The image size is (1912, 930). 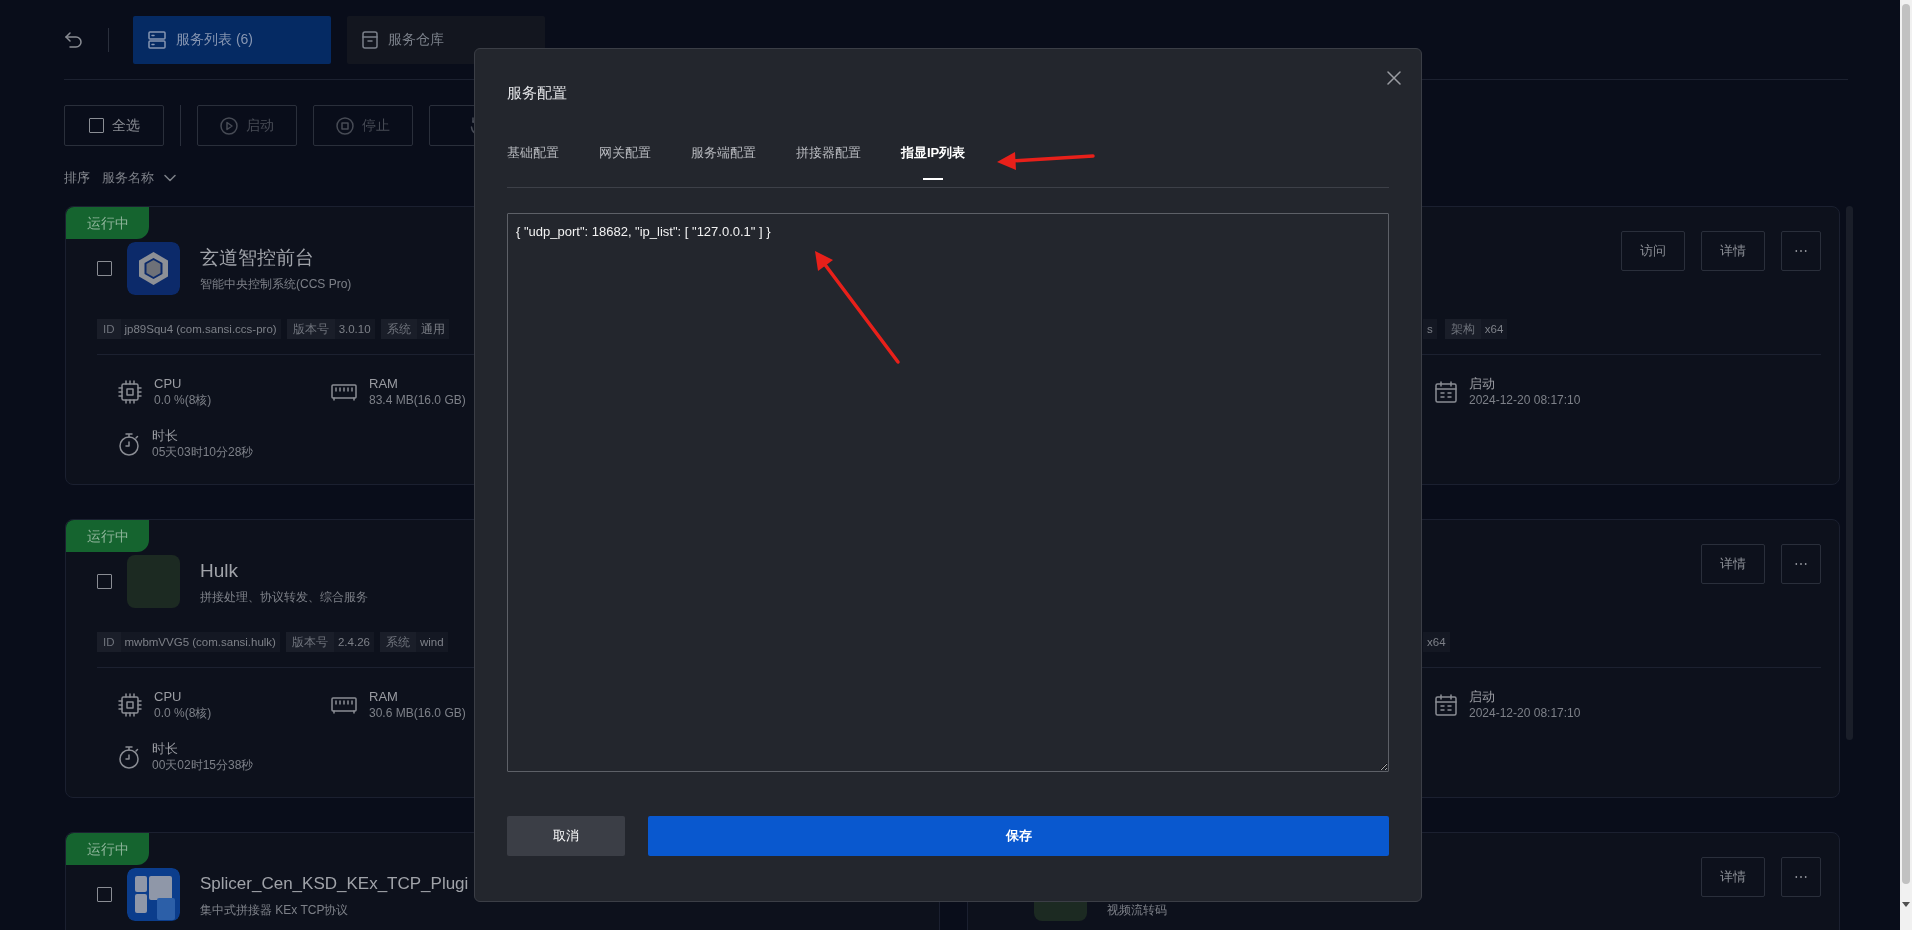 What do you see at coordinates (200, 642) in the screenshot?
I see `tag-value: mwbmVVG5 (com.sansi.hulk)` at bounding box center [200, 642].